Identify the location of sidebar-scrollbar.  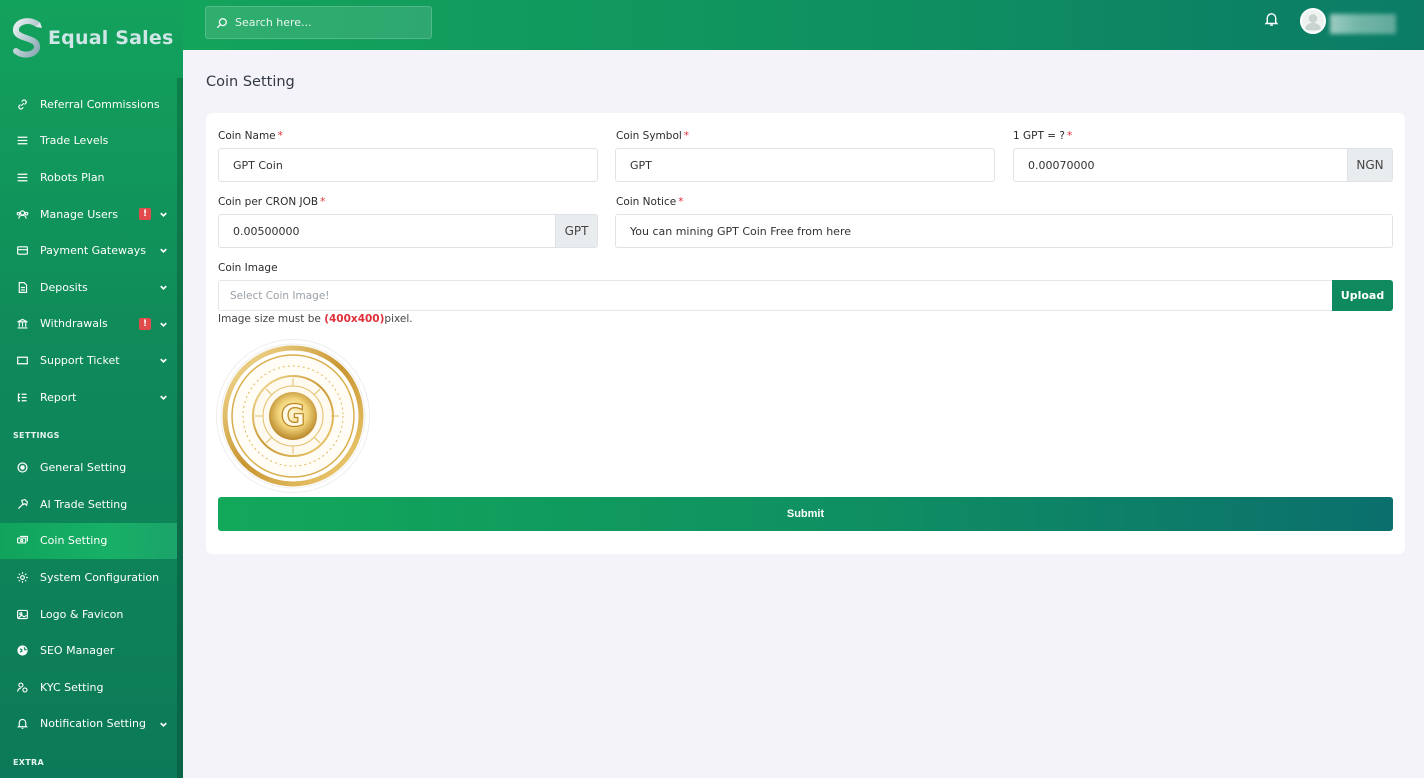
(180, 428).